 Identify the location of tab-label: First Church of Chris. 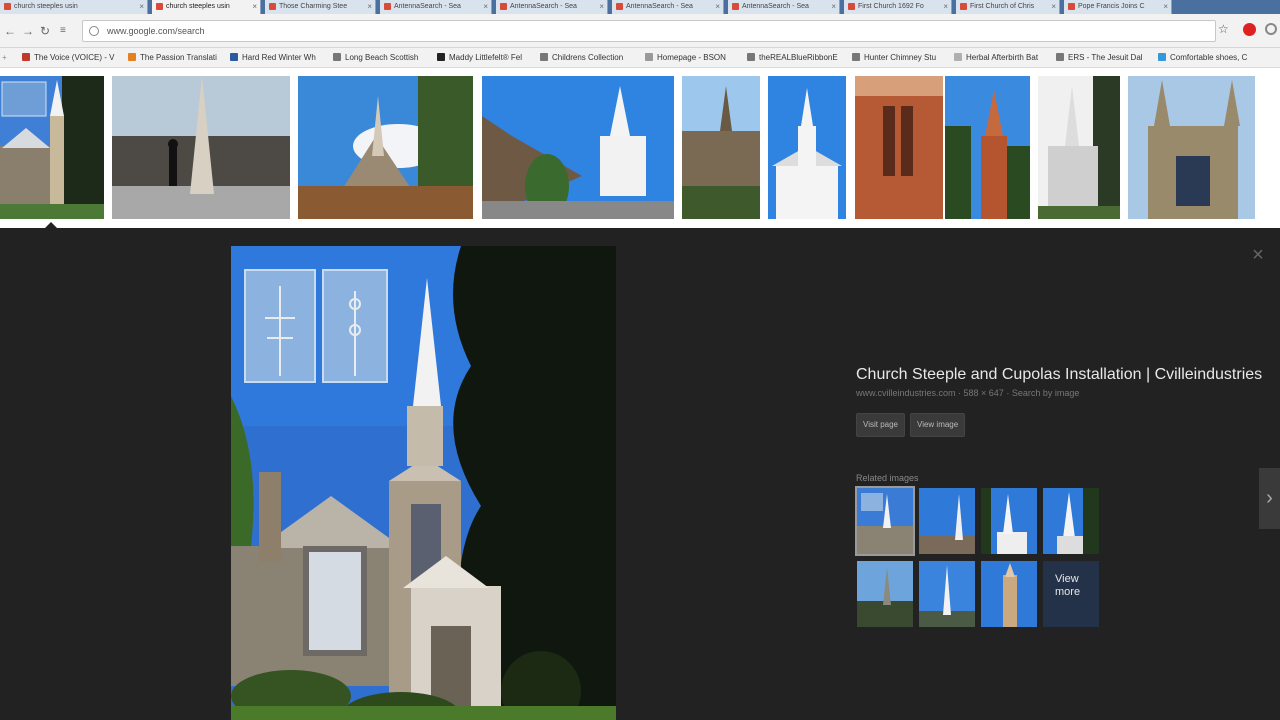
(1002, 6).